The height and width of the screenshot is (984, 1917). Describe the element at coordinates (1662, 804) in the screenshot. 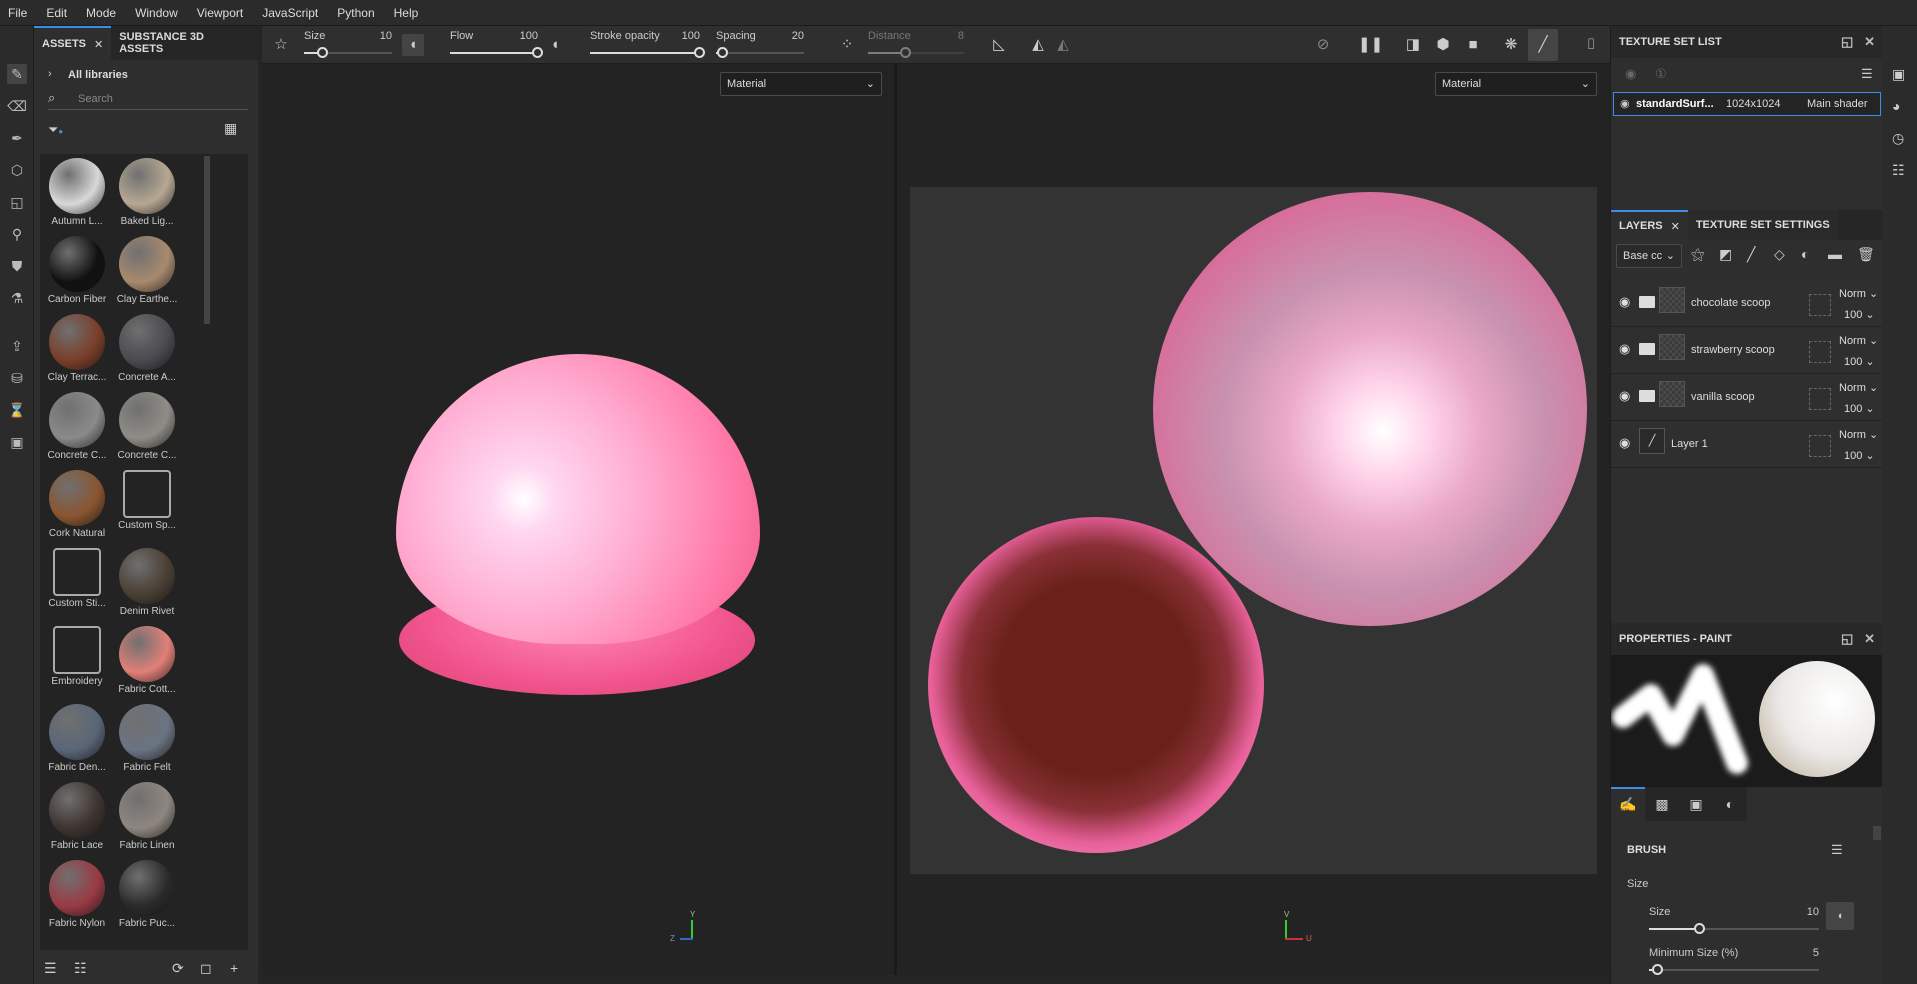

I see `alpha-tab-icon: ▩` at that location.